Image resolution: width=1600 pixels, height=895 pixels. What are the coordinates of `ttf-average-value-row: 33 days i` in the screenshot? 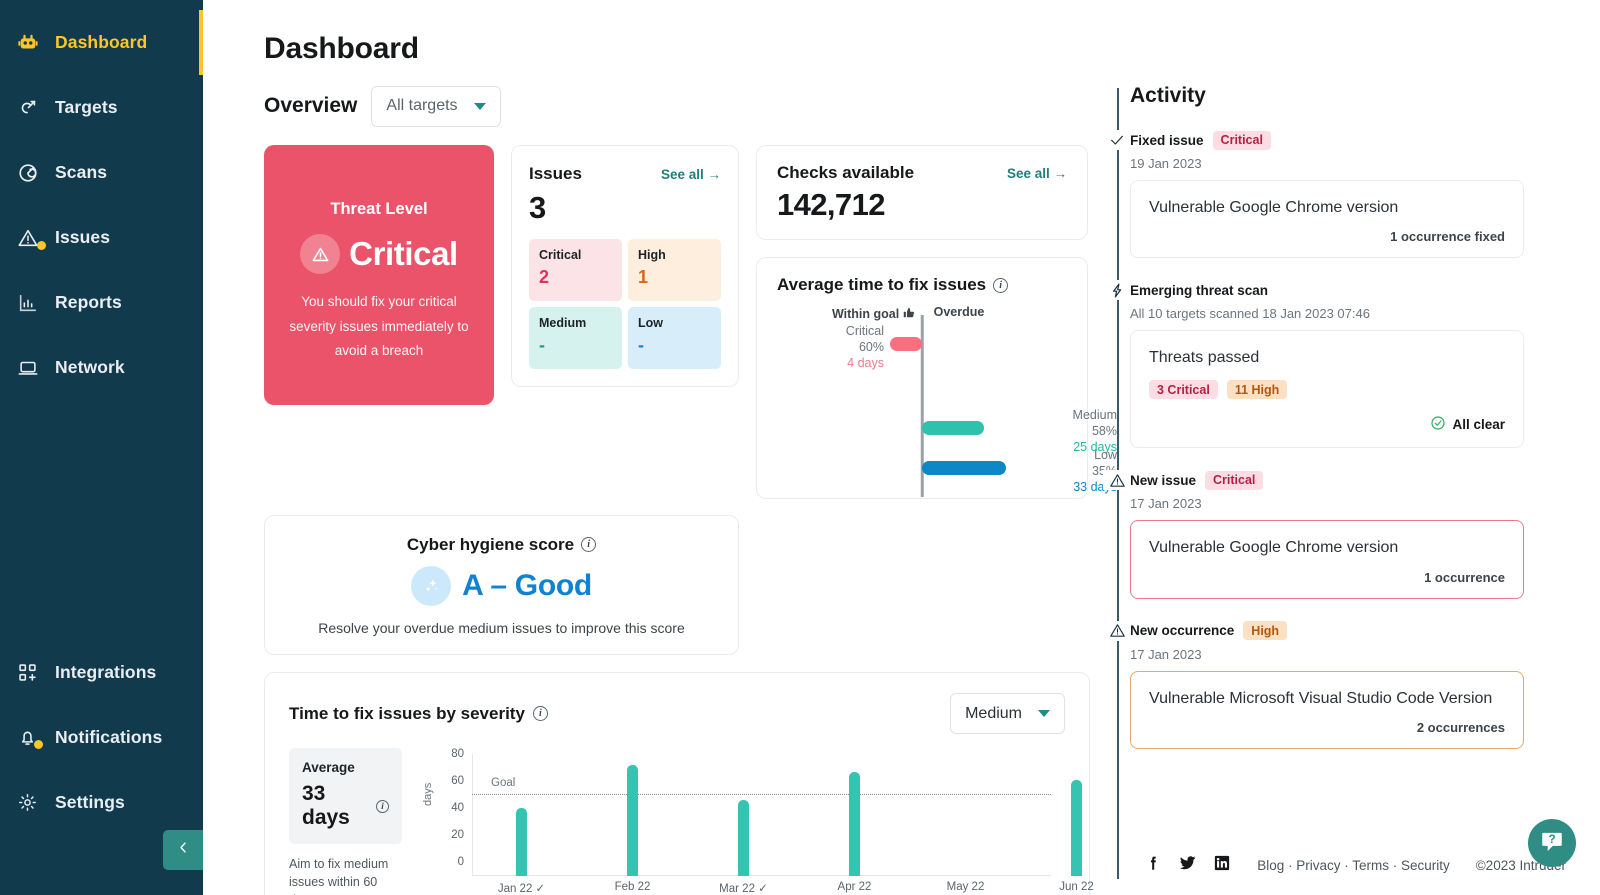 It's located at (345, 806).